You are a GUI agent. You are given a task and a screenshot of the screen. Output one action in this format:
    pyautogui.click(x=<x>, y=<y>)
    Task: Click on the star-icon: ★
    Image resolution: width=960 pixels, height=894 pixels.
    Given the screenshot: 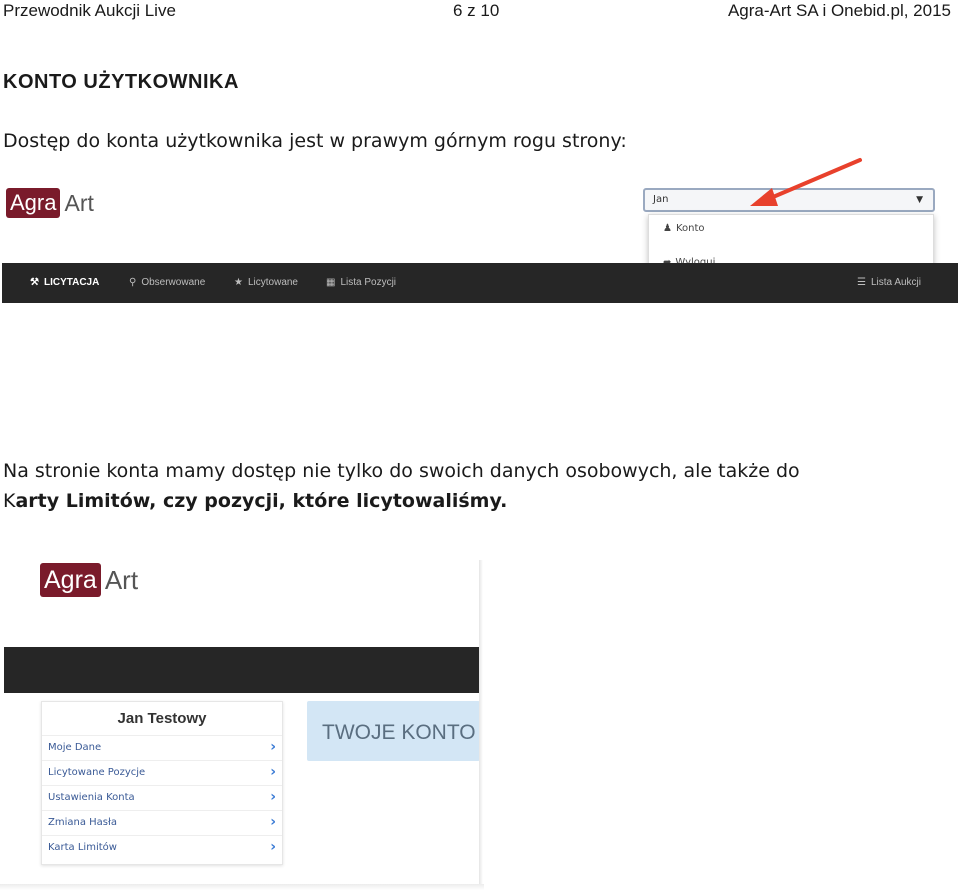 What is the action you would take?
    pyautogui.click(x=238, y=282)
    